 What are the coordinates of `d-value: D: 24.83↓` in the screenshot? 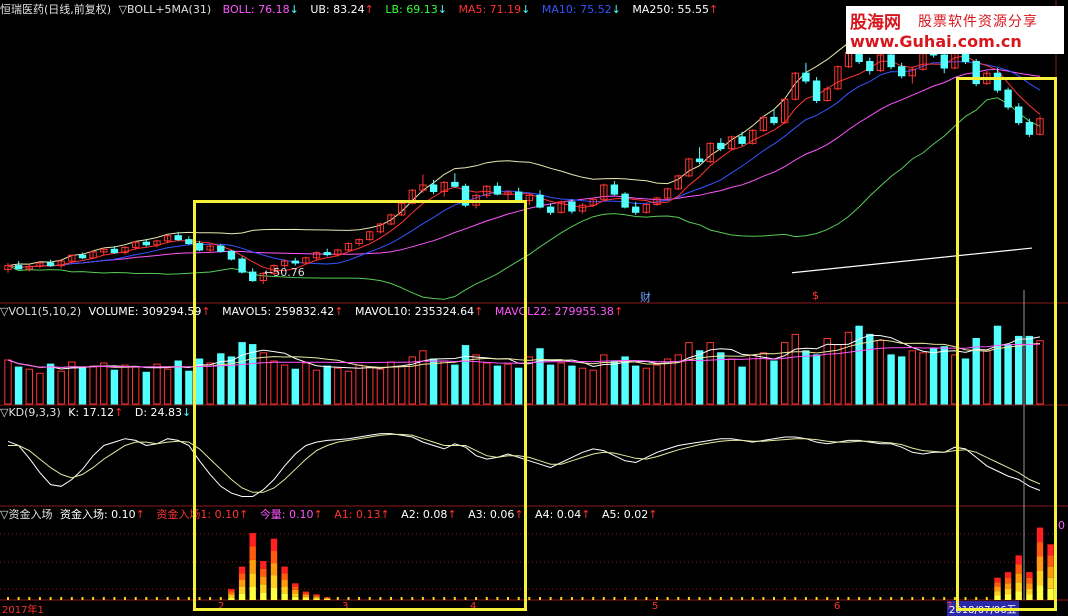 It's located at (163, 412).